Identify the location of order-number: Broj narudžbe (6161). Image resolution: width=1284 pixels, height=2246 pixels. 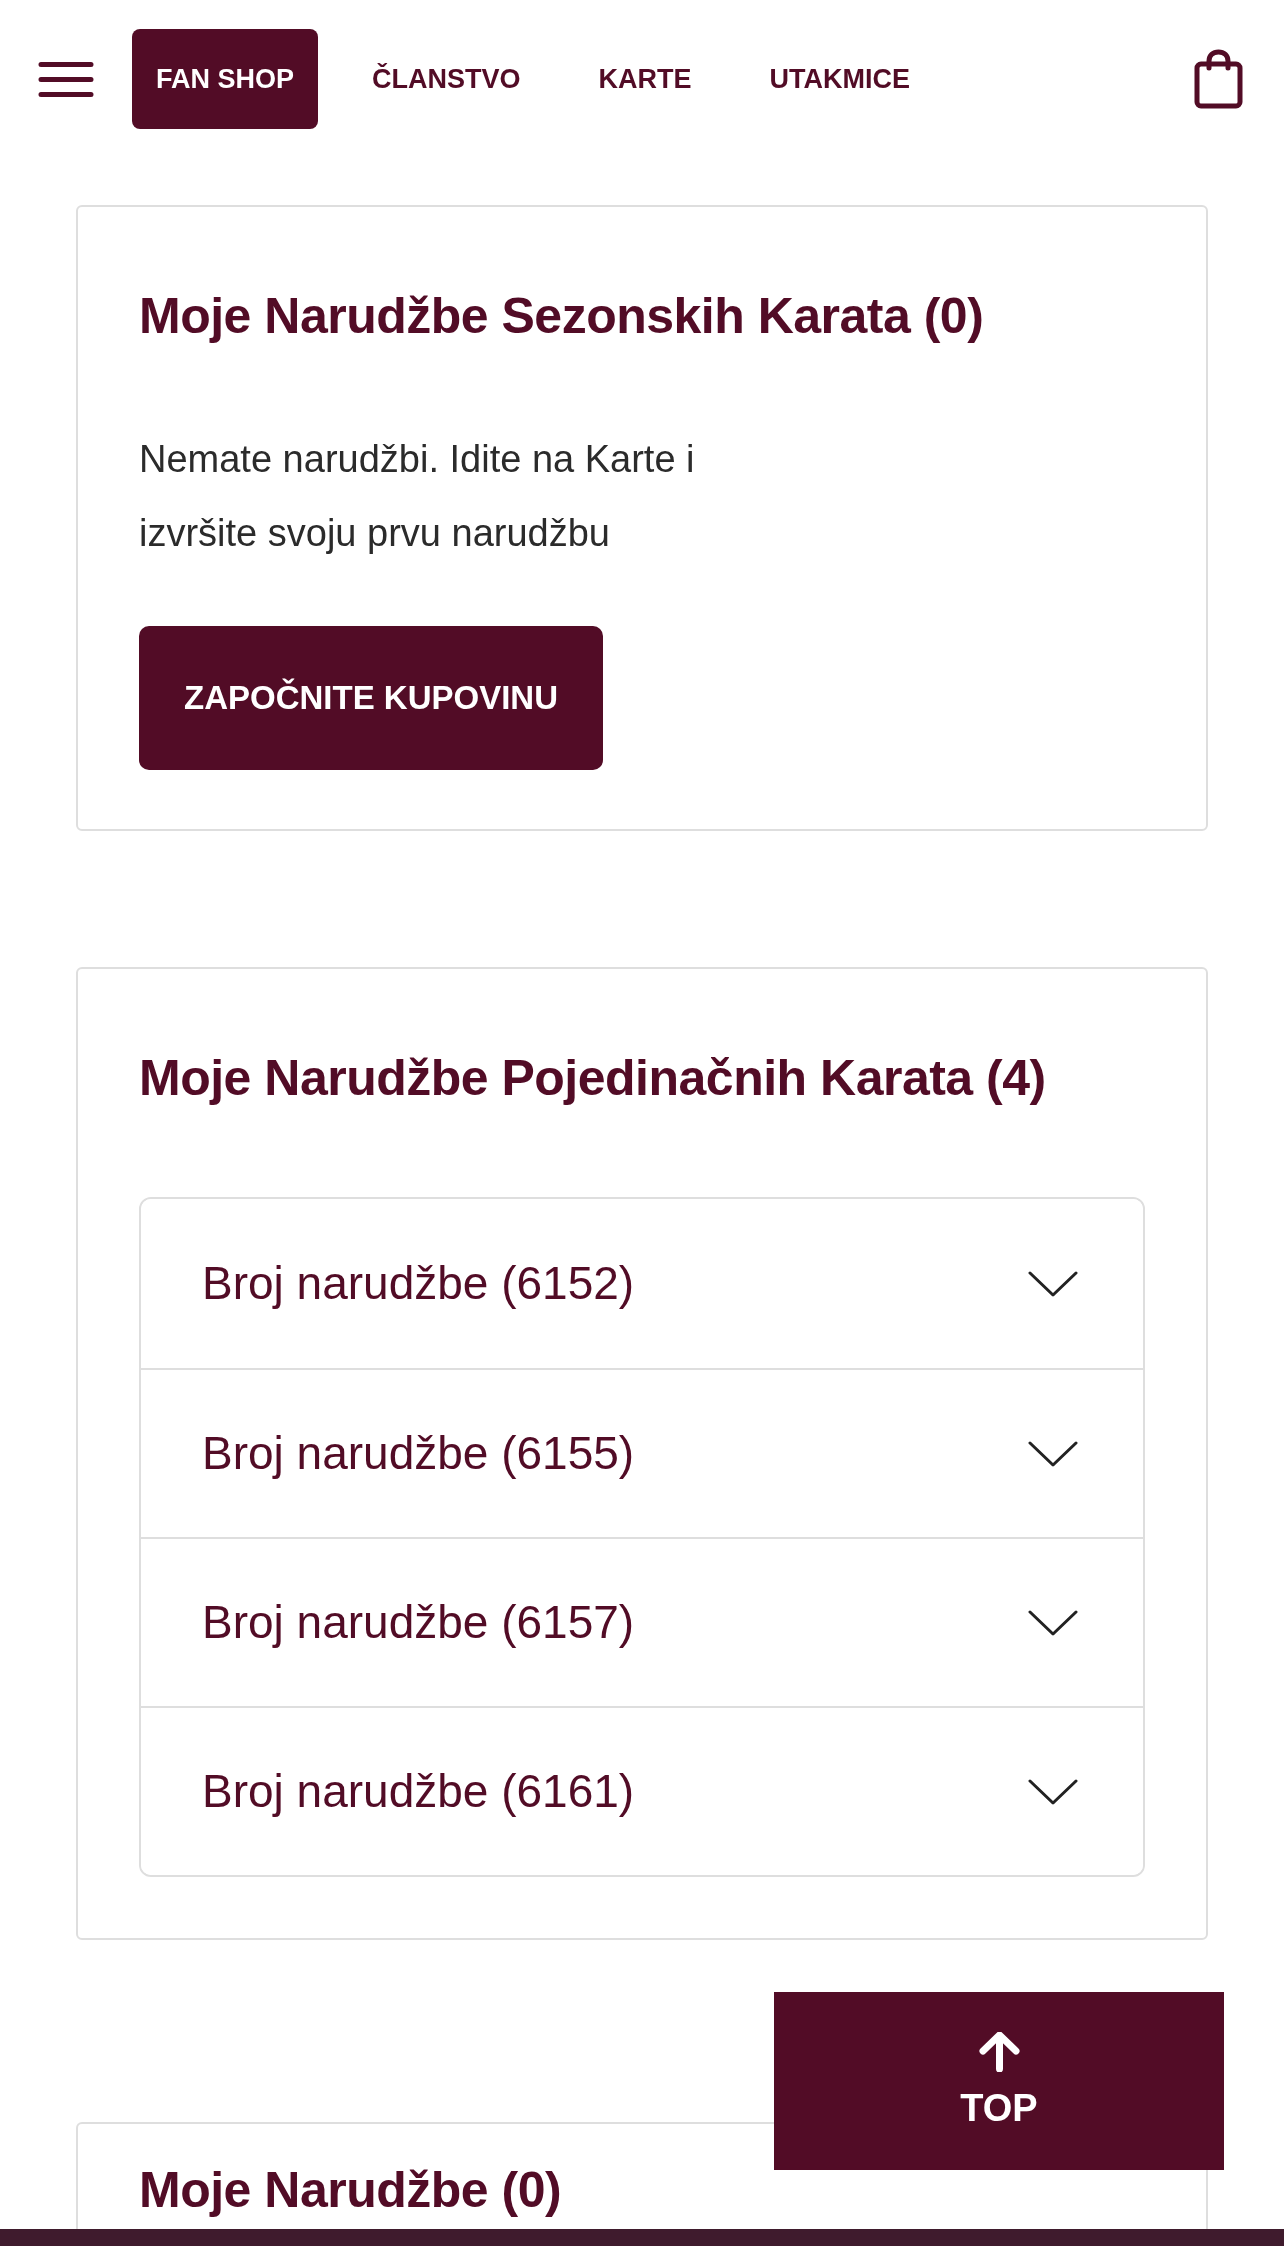
(418, 1791).